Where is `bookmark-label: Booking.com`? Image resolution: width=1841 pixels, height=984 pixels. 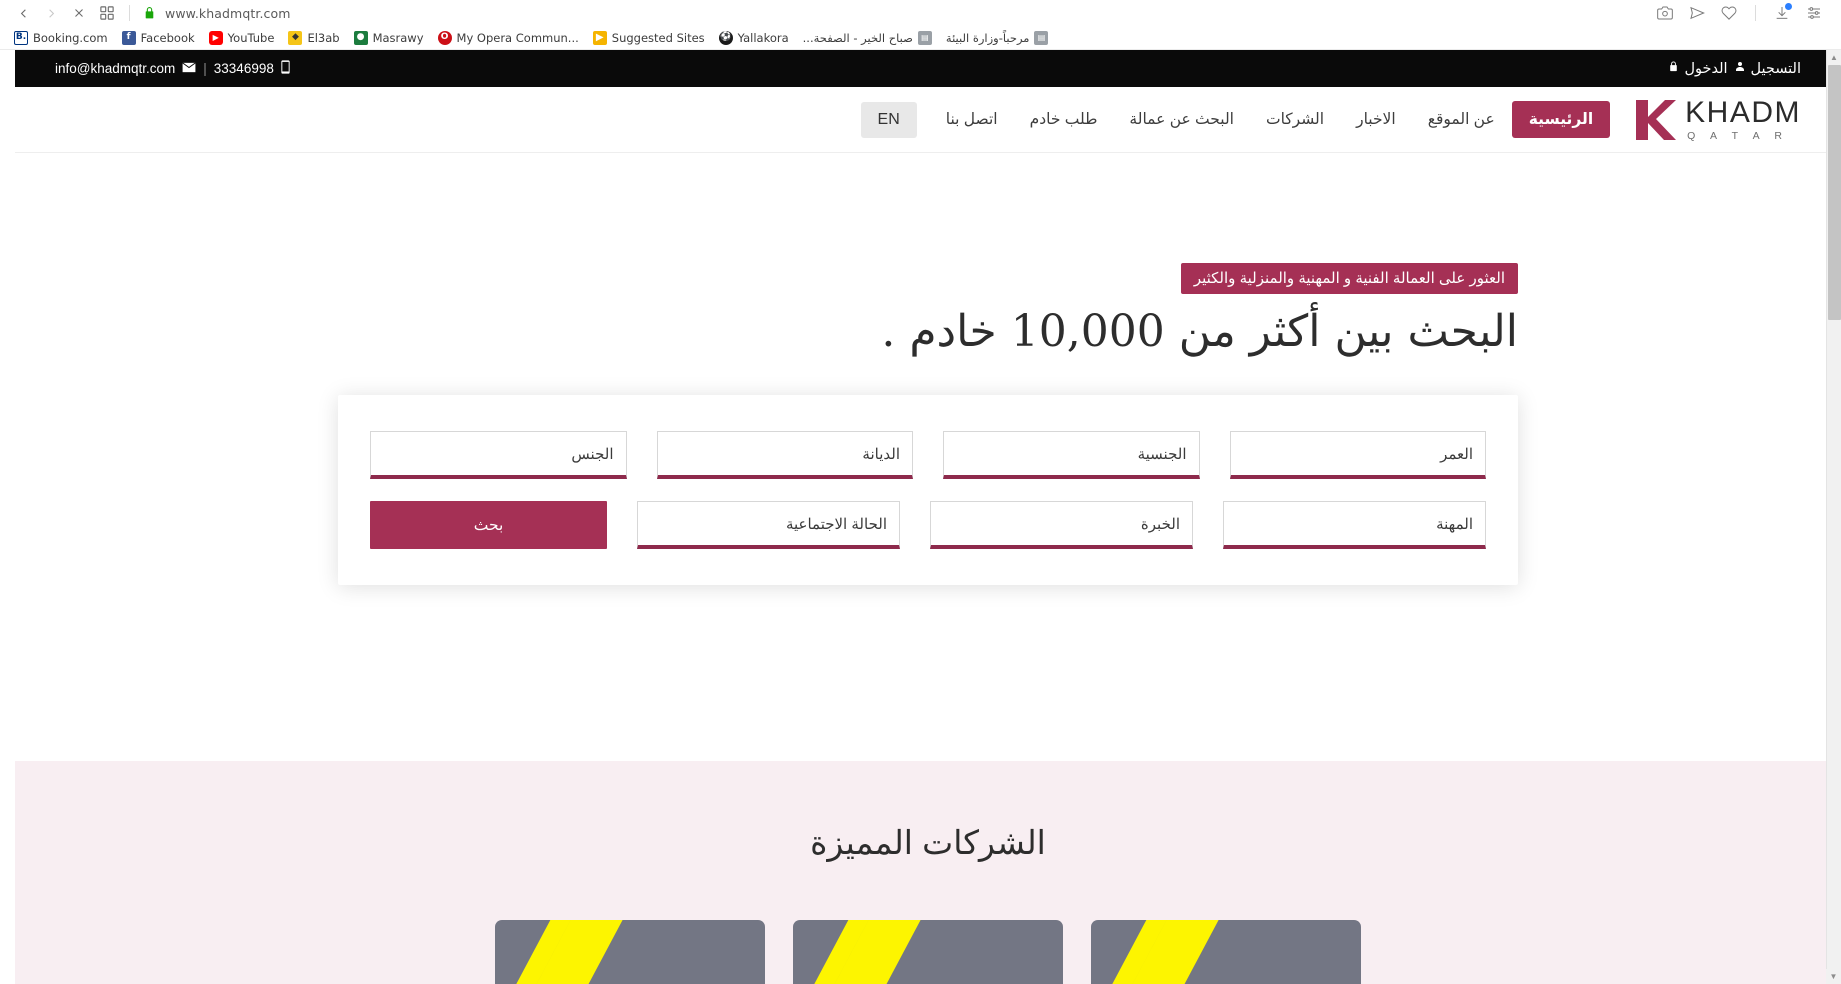 bookmark-label: Booking.com is located at coordinates (70, 37).